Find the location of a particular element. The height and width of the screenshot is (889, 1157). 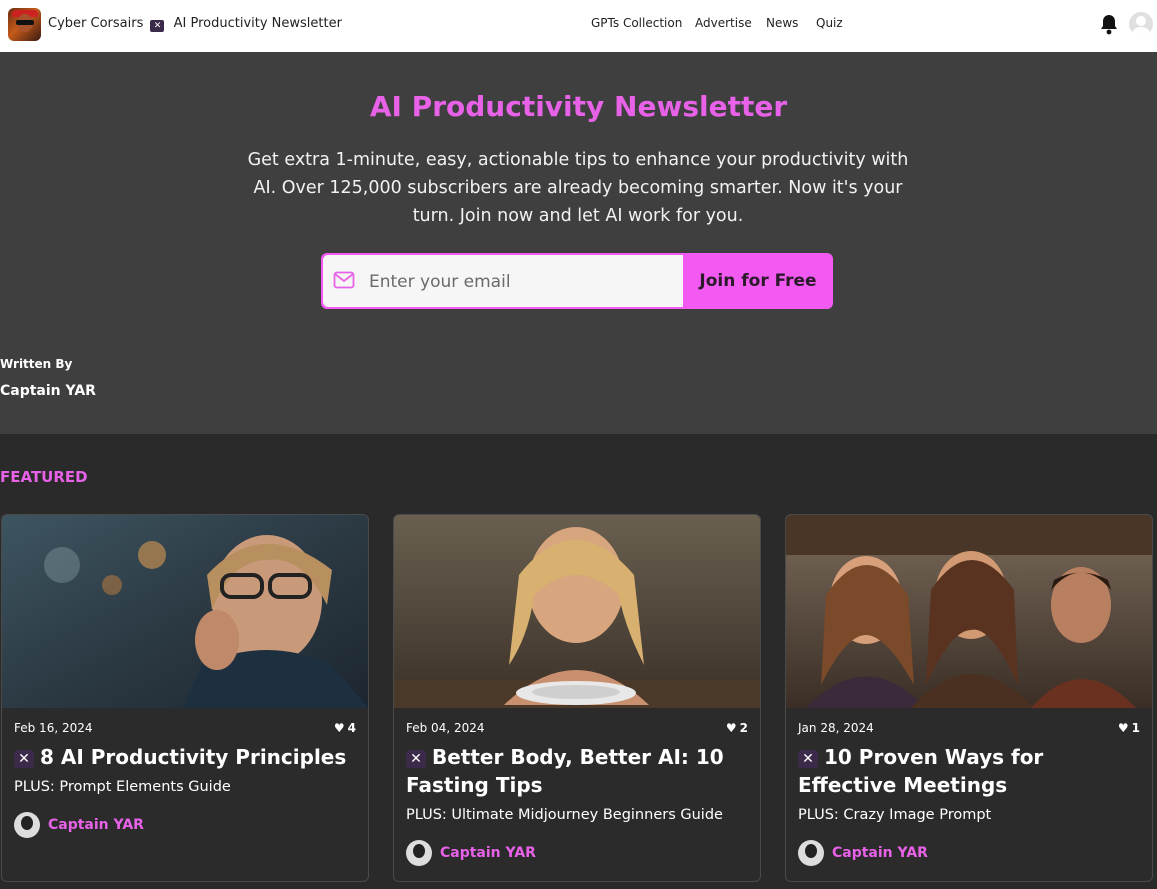

post-title: ✕ Better Body, Better AI: 10 Fasting Tips is located at coordinates (577, 771).